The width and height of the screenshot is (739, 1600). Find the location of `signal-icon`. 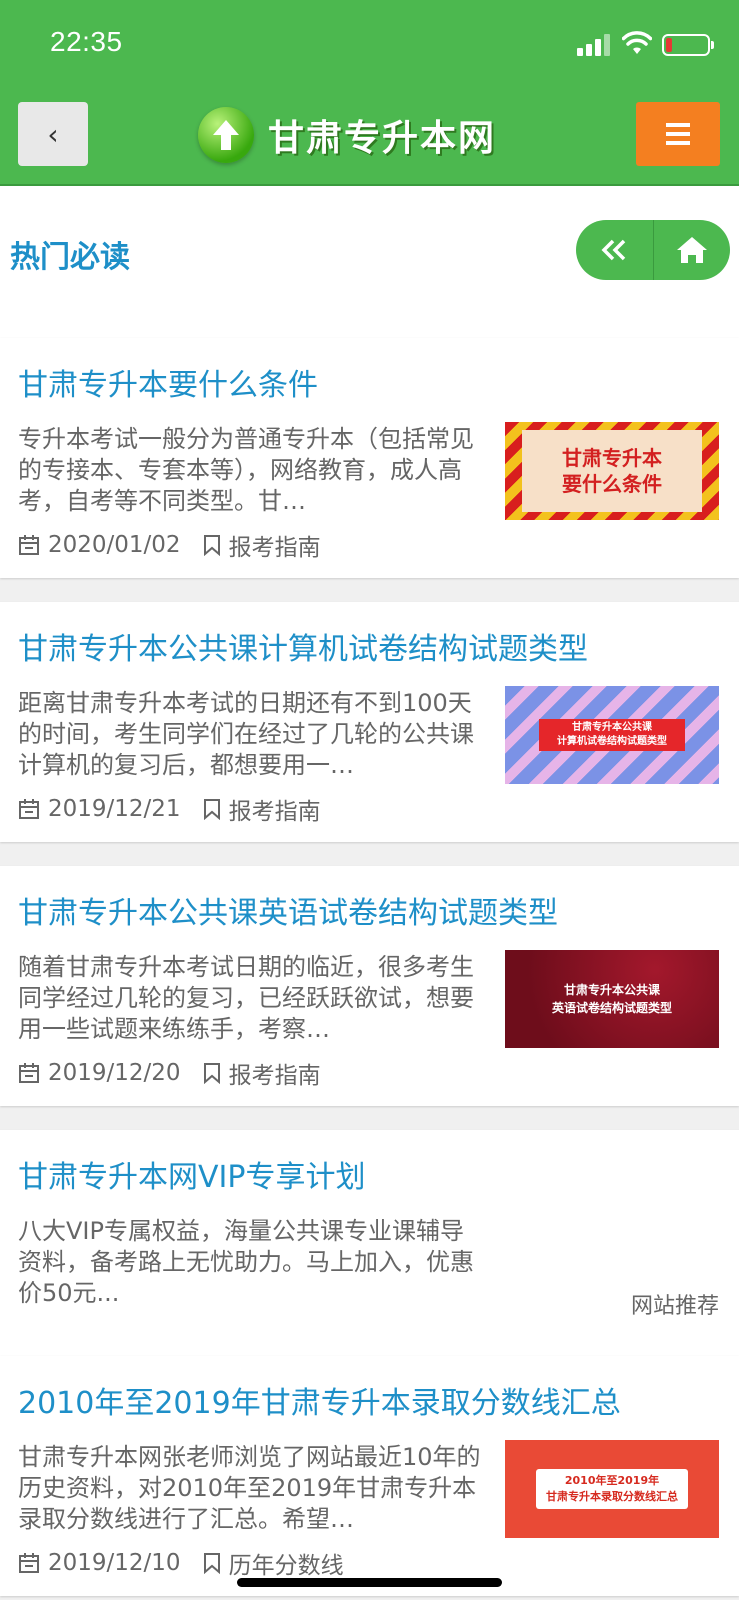

signal-icon is located at coordinates (595, 44).